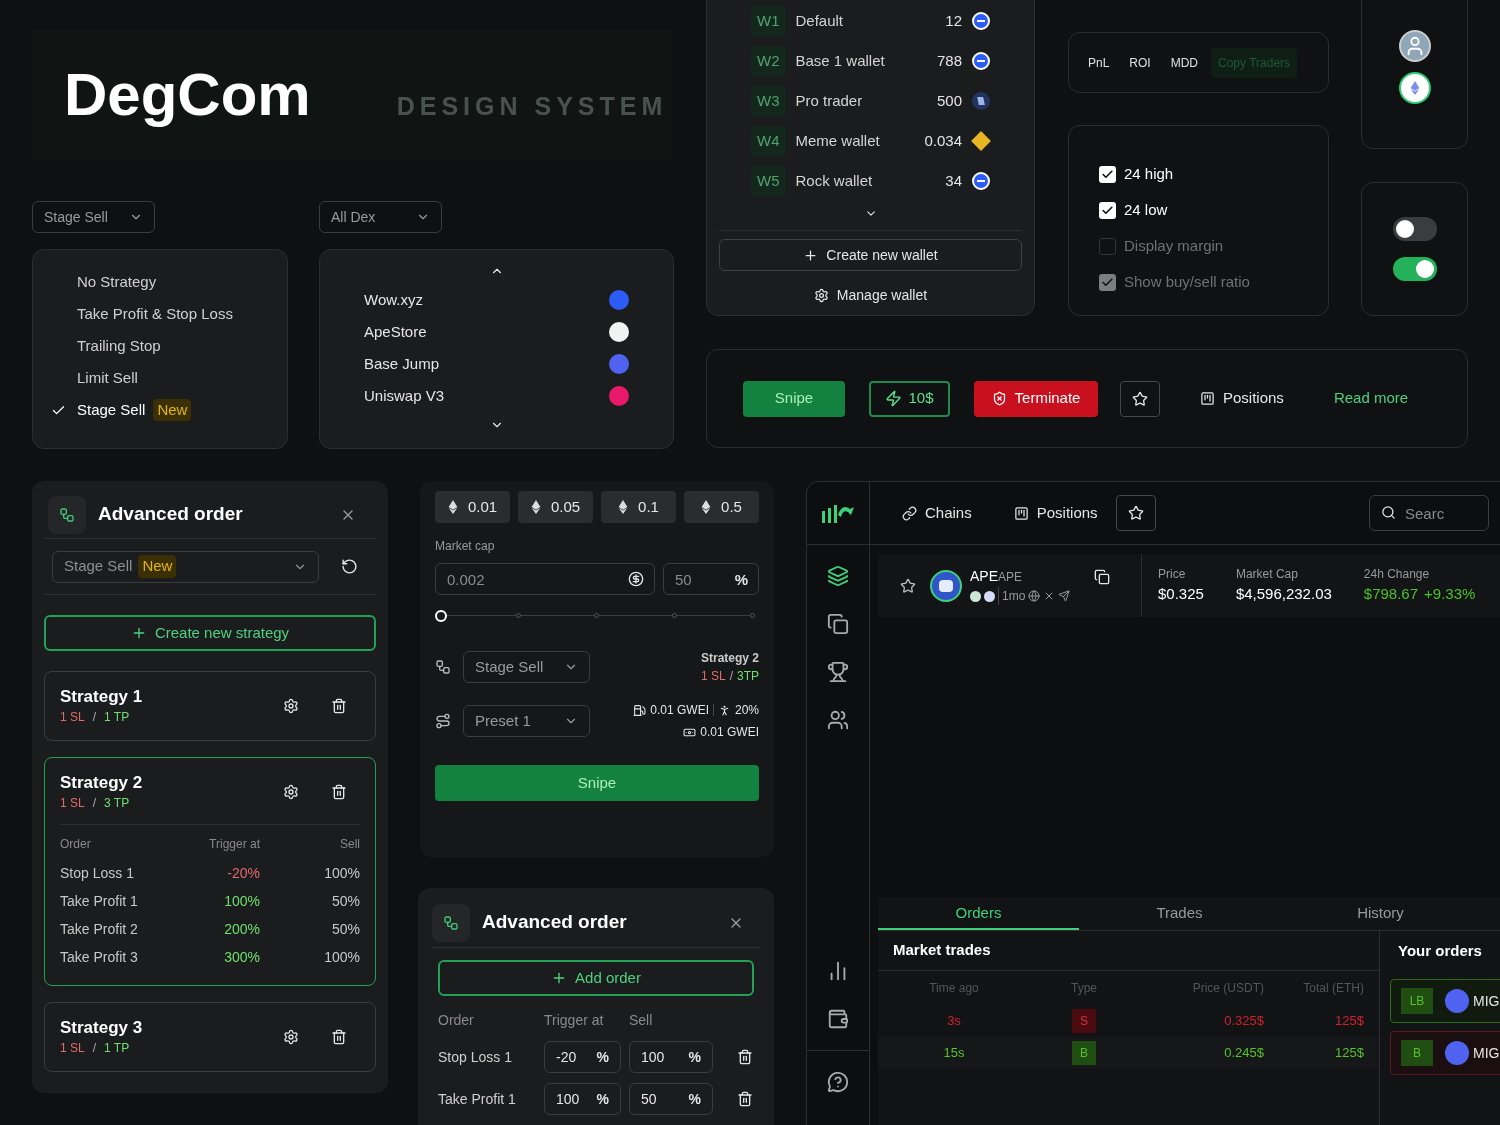 The width and height of the screenshot is (1500, 1125). Describe the element at coordinates (496, 332) in the screenshot. I see `menu-item: ApeStore` at that location.